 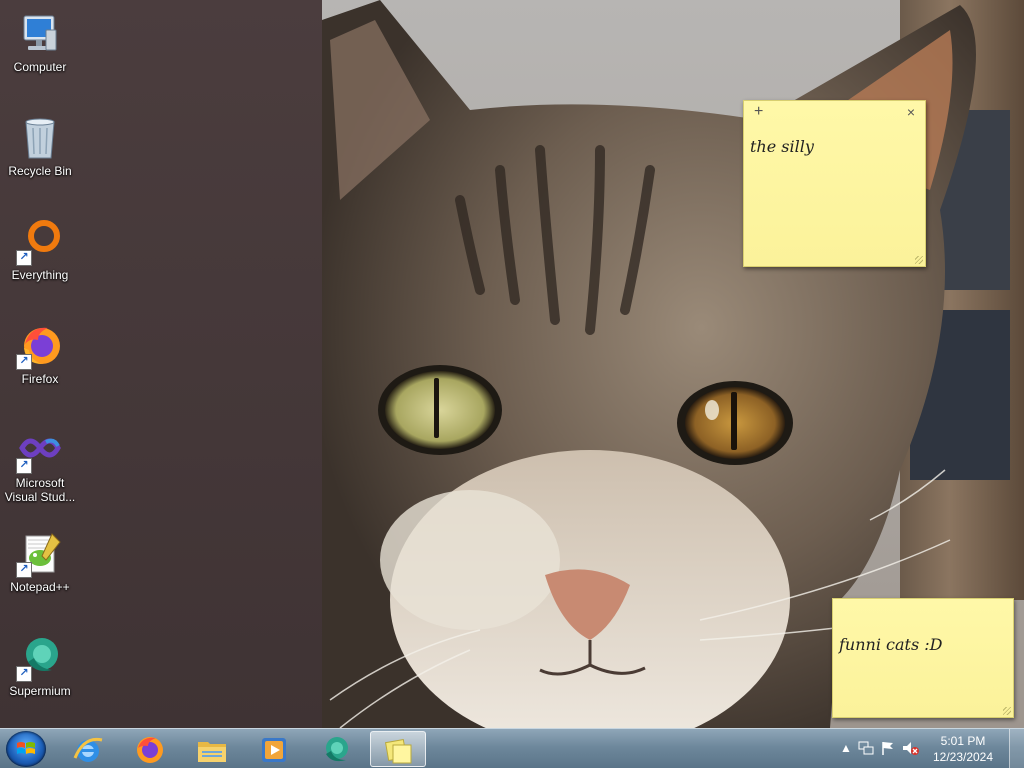 What do you see at coordinates (212, 752) in the screenshot?
I see `file-explorer-icon` at bounding box center [212, 752].